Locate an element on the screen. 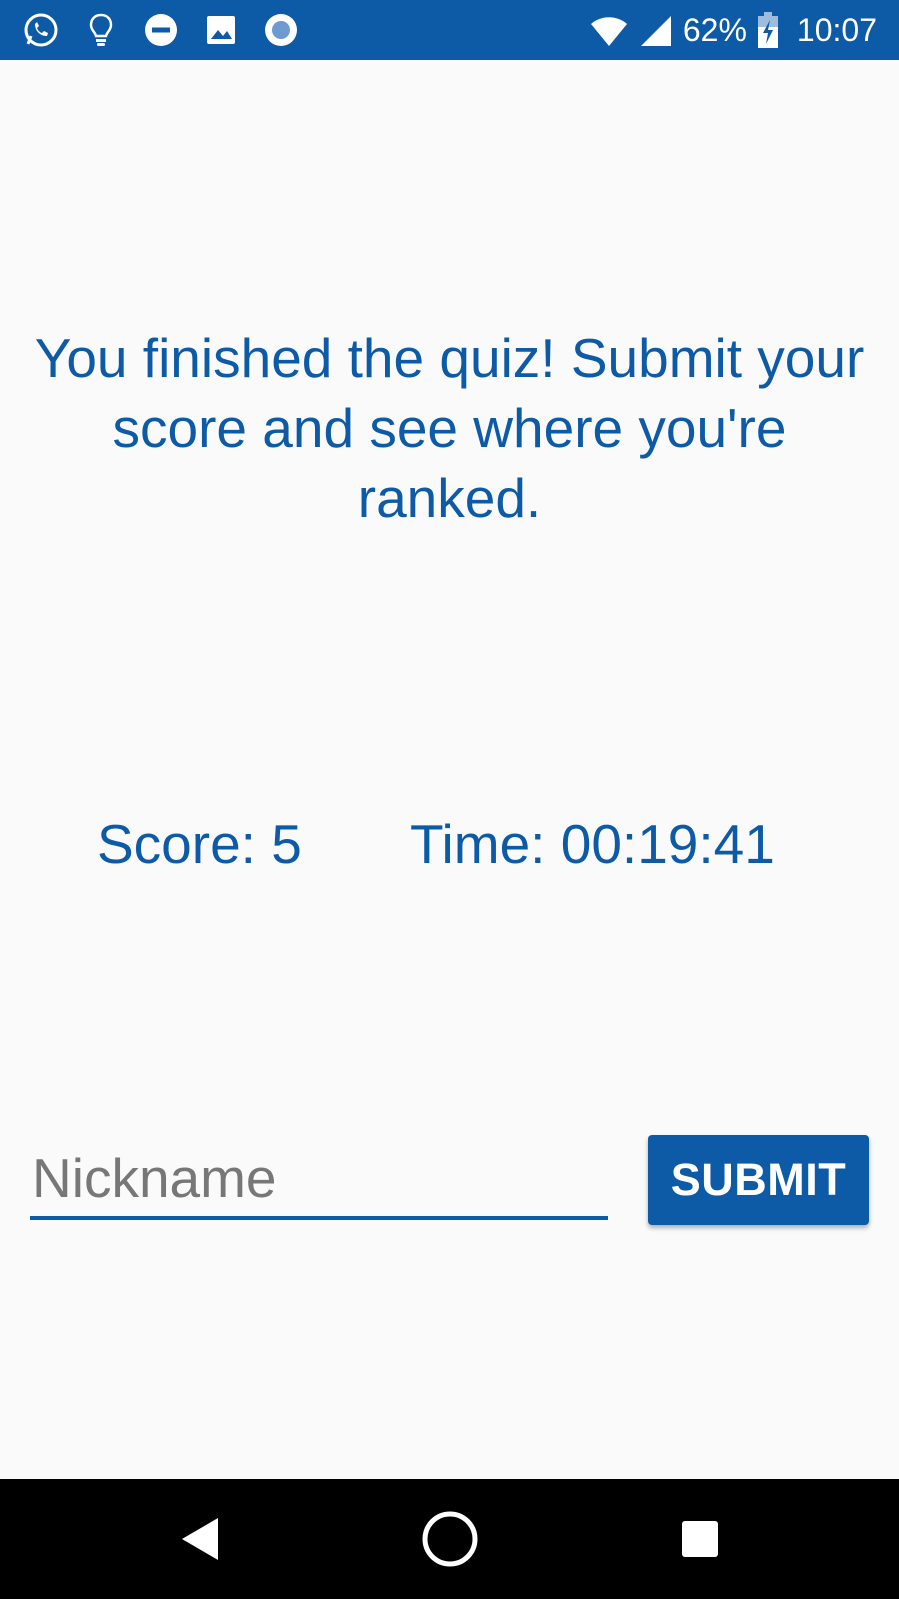 This screenshot has height=1599, width=899. recents-icon is located at coordinates (700, 1539).